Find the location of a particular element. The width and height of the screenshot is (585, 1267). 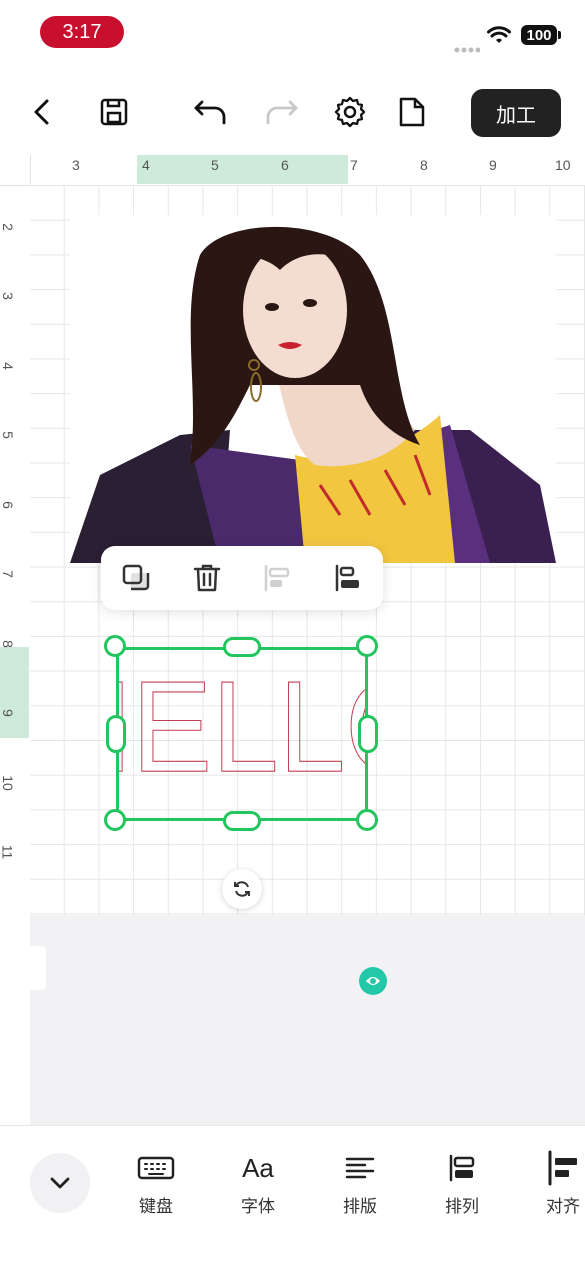

bottom-item-label: 排列 is located at coordinates (462, 1206).